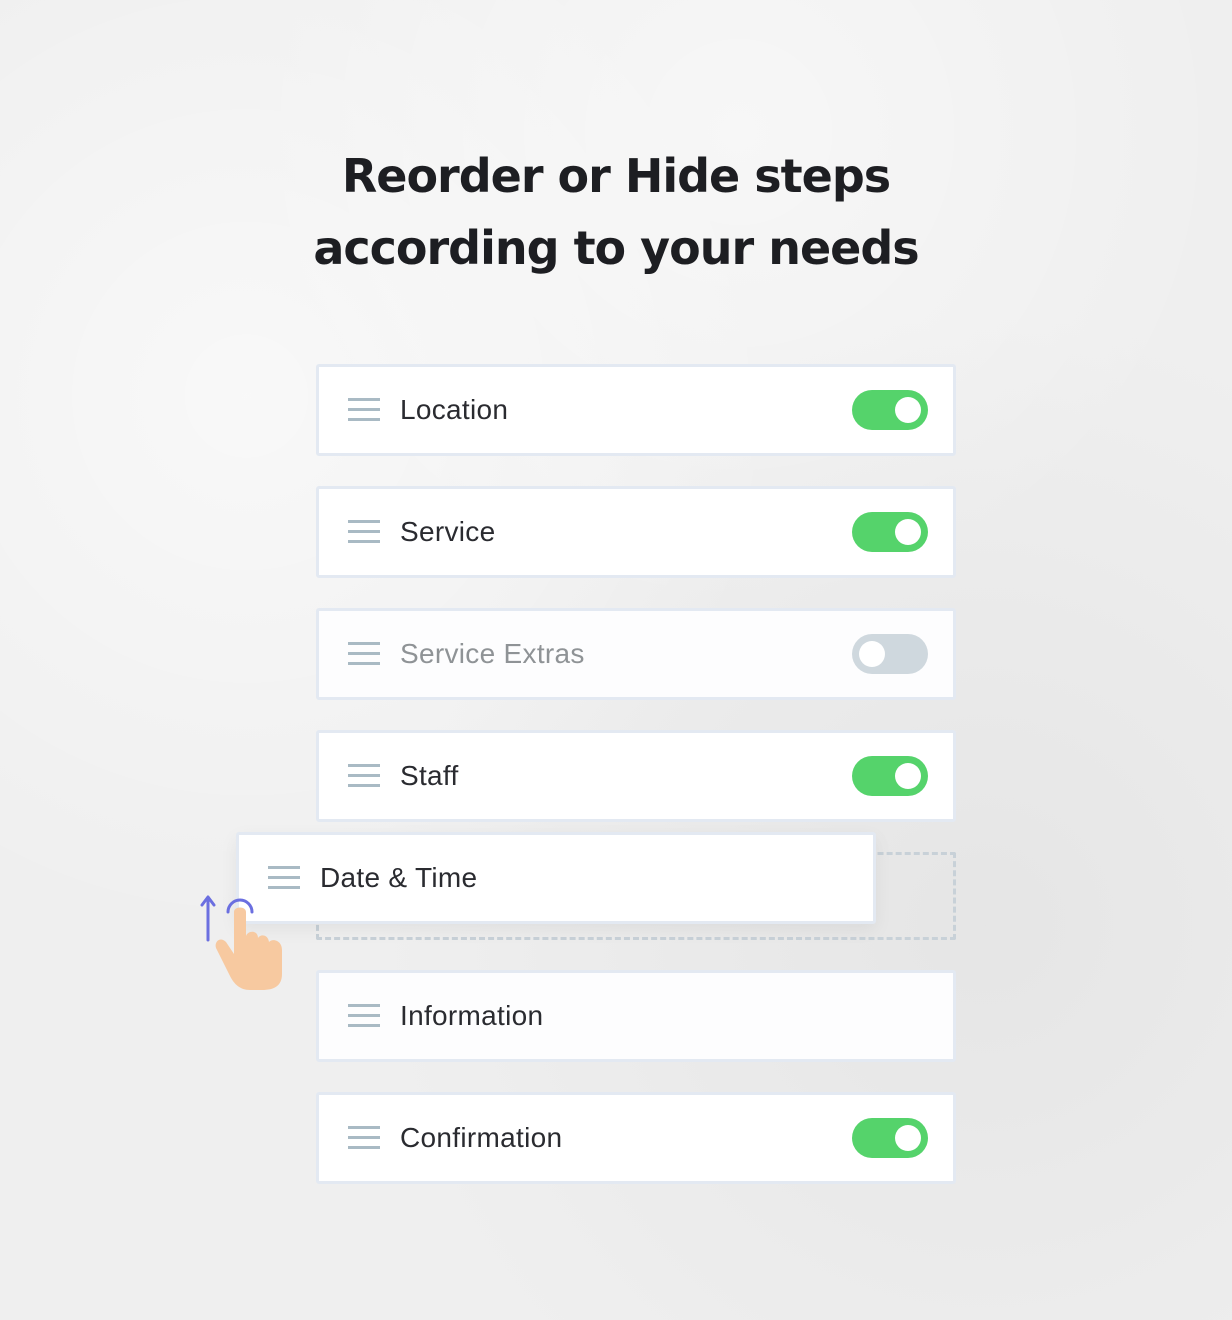 This screenshot has height=1320, width=1232. Describe the element at coordinates (429, 775) in the screenshot. I see `step-label: Staff` at that location.